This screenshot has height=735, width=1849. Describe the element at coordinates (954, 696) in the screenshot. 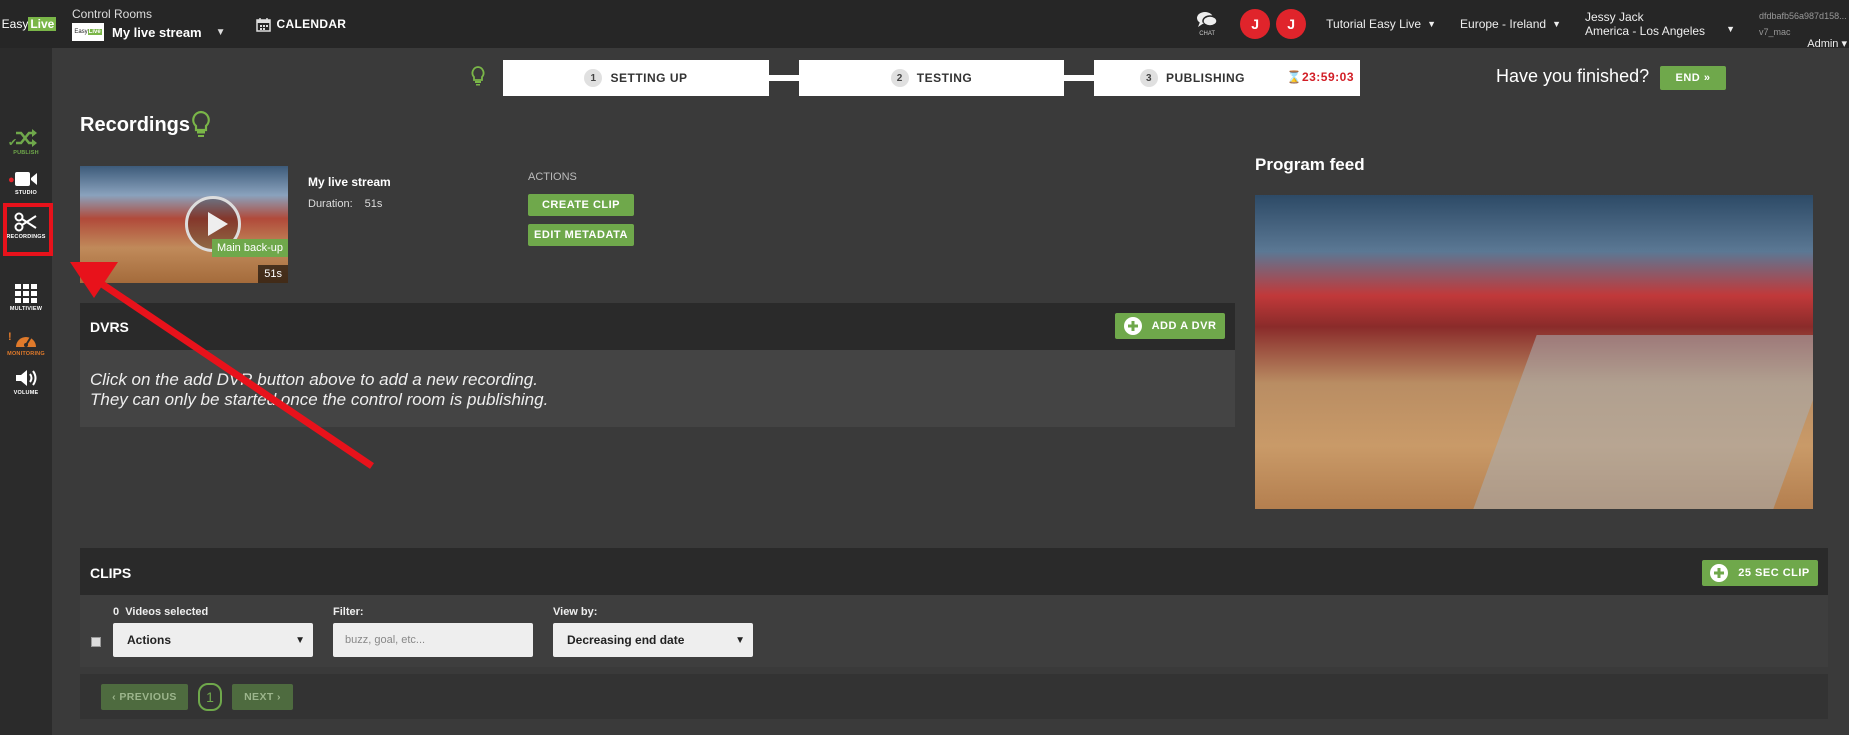

I see `pagination` at that location.